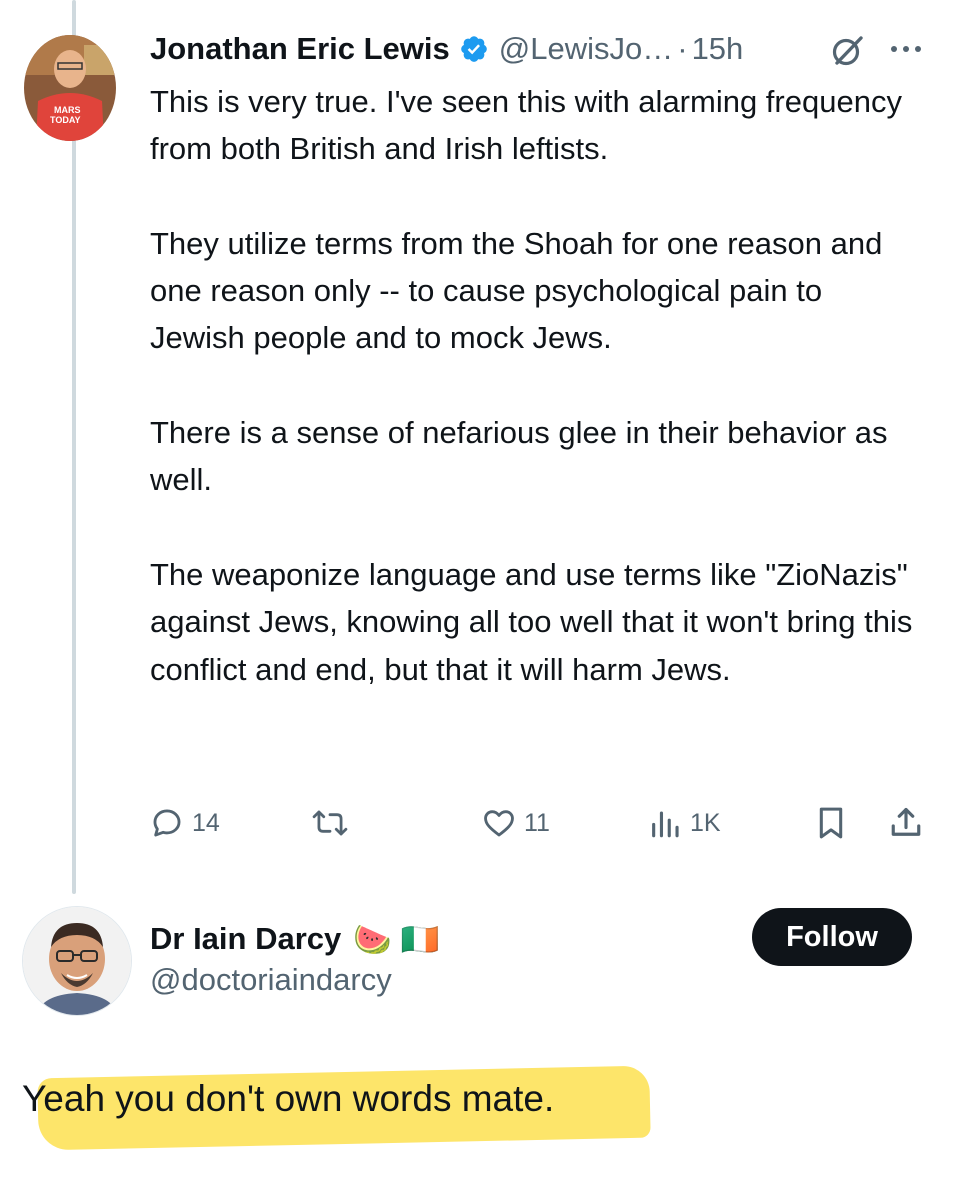 The image size is (953, 1200). What do you see at coordinates (77, 961) in the screenshot?
I see `avatar-iain` at bounding box center [77, 961].